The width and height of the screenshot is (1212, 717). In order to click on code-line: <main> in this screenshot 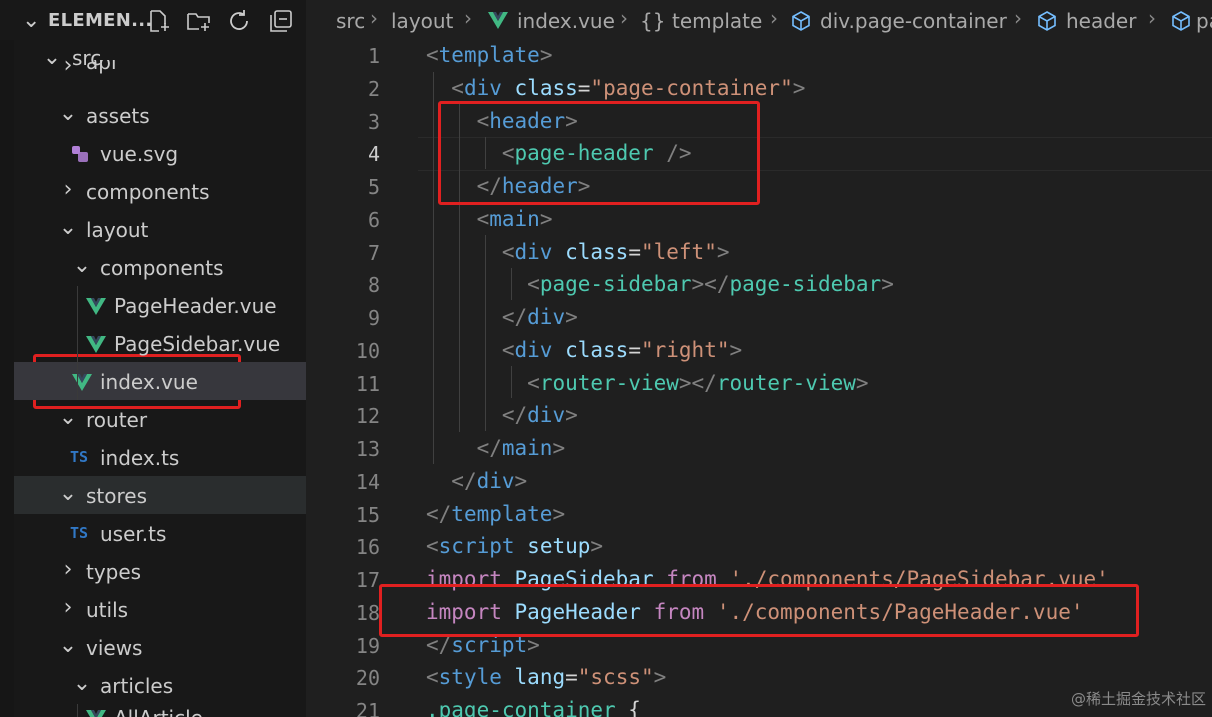, I will do `click(489, 219)`.